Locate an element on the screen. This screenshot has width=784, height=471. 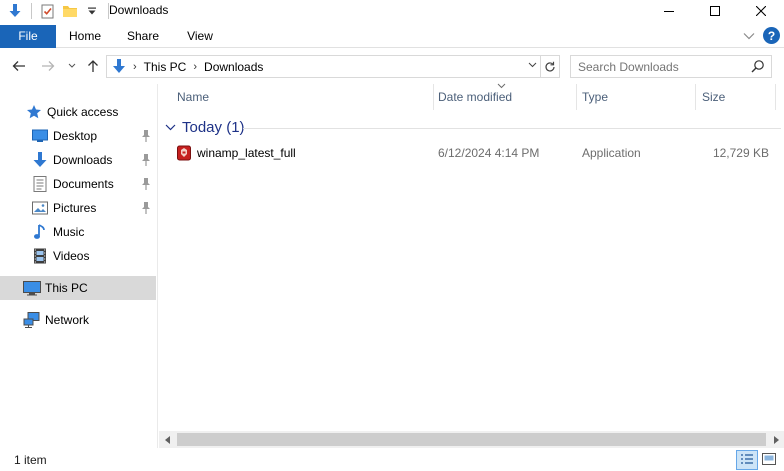
ribbon-tabs: File Home Share View ? is located at coordinates (392, 36).